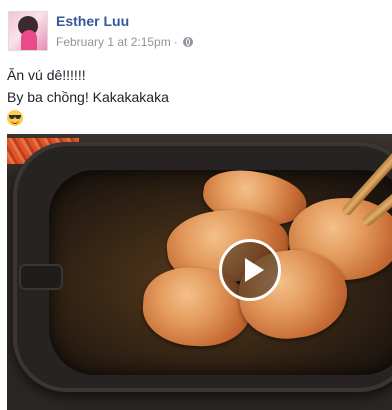 The width and height of the screenshot is (392, 410). What do you see at coordinates (124, 31) in the screenshot?
I see `post-meta: Esther Luu February 1 at 2:15pm ·` at bounding box center [124, 31].